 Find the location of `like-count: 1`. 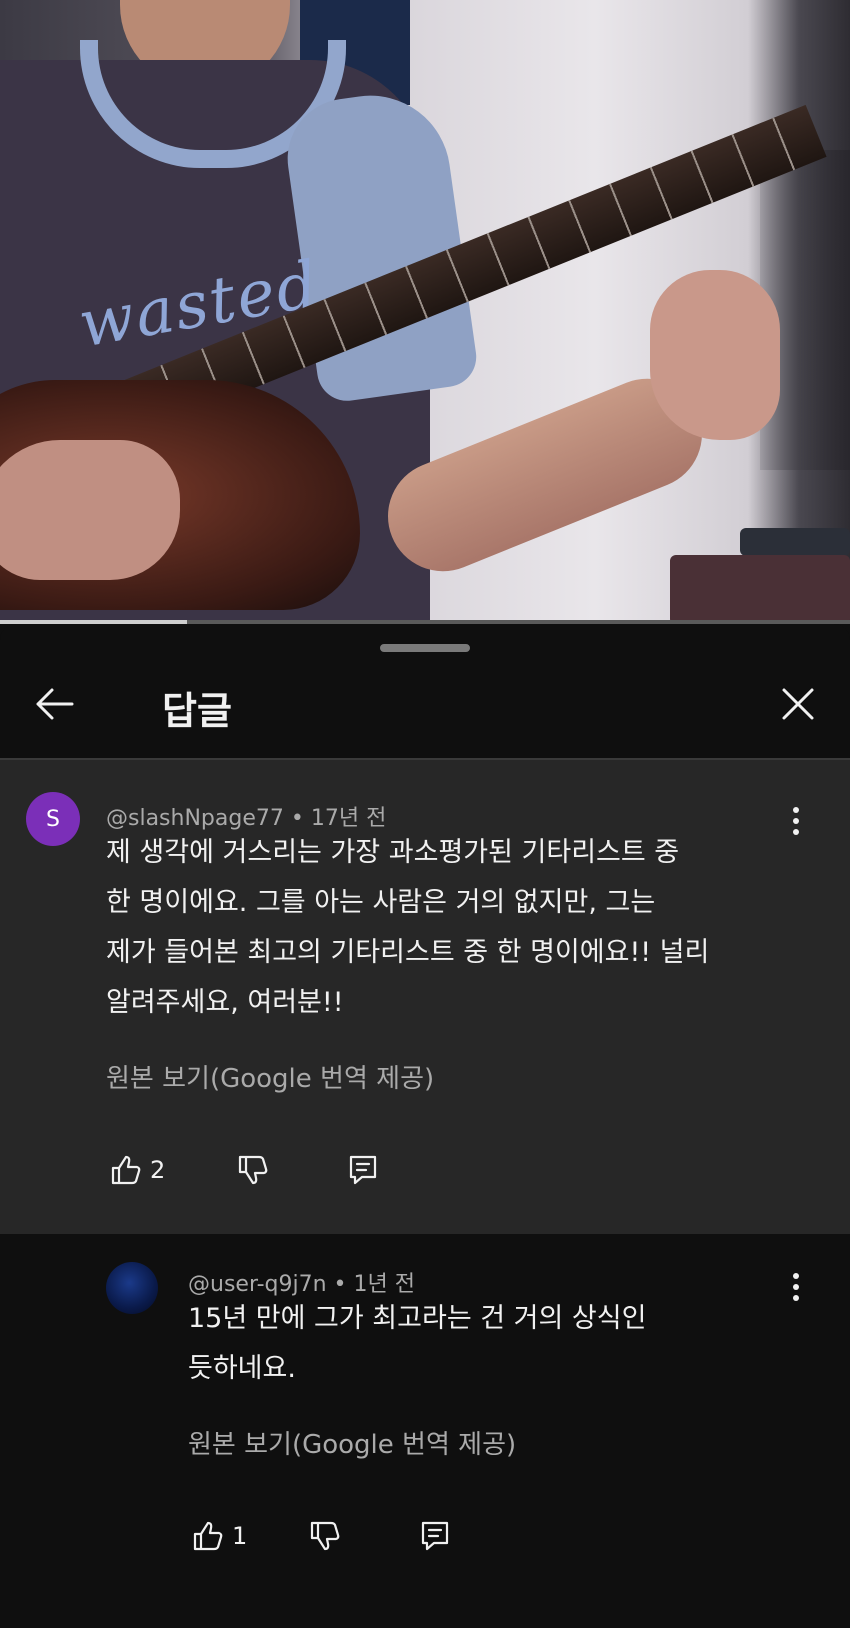

like-count: 1 is located at coordinates (240, 1536).